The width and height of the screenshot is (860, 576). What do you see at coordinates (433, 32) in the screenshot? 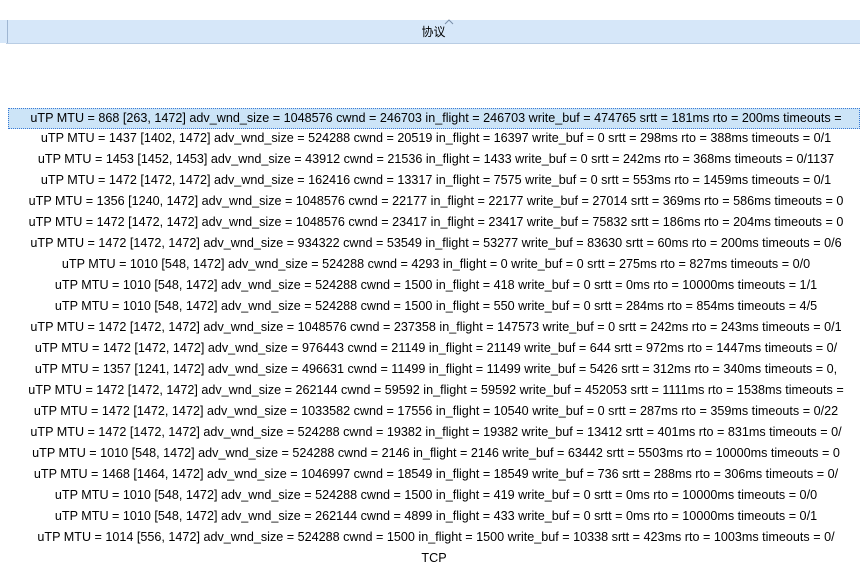
I see `column-header-label: 协议` at bounding box center [433, 32].